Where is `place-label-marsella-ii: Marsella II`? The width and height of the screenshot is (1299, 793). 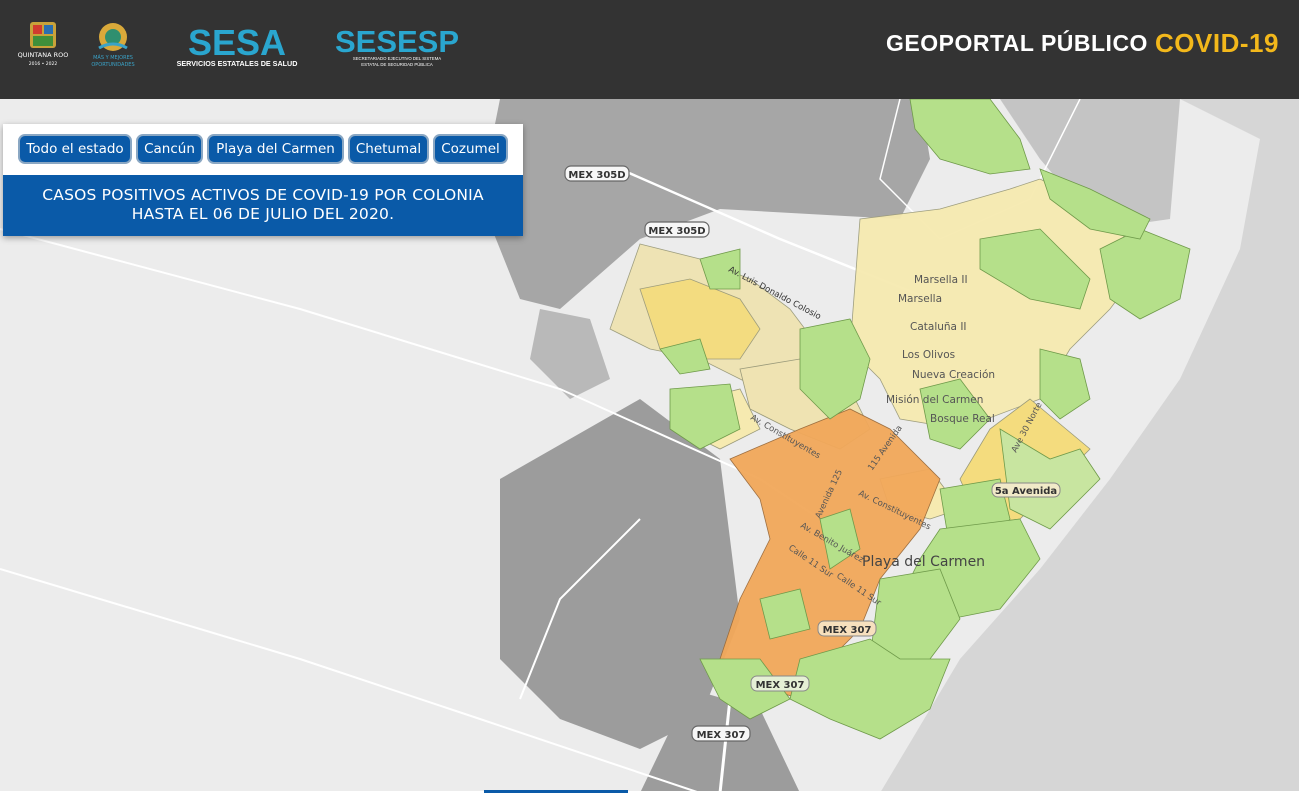 place-label-marsella-ii: Marsella II is located at coordinates (941, 280).